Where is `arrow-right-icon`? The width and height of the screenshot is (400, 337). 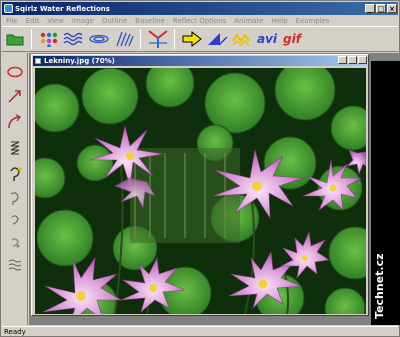
arrow-right-icon is located at coordinates (192, 39).